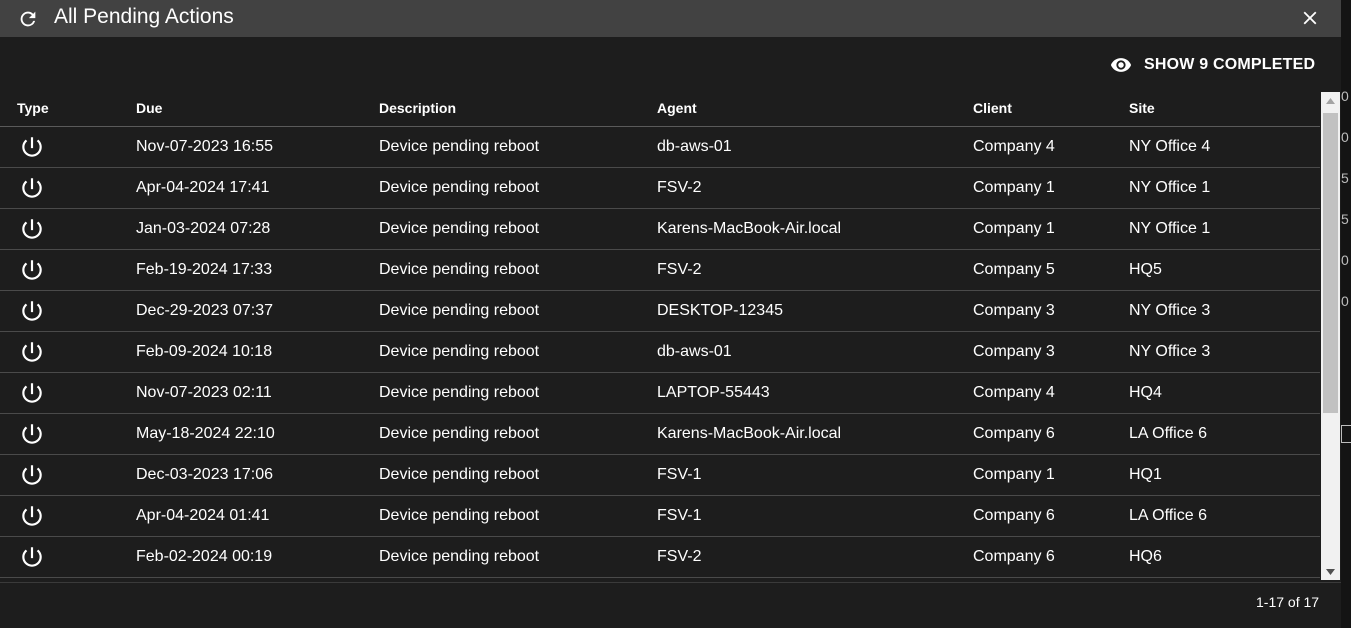 Image resolution: width=1351 pixels, height=628 pixels. What do you see at coordinates (1051, 475) in the screenshot?
I see `client-cell: Company 1` at bounding box center [1051, 475].